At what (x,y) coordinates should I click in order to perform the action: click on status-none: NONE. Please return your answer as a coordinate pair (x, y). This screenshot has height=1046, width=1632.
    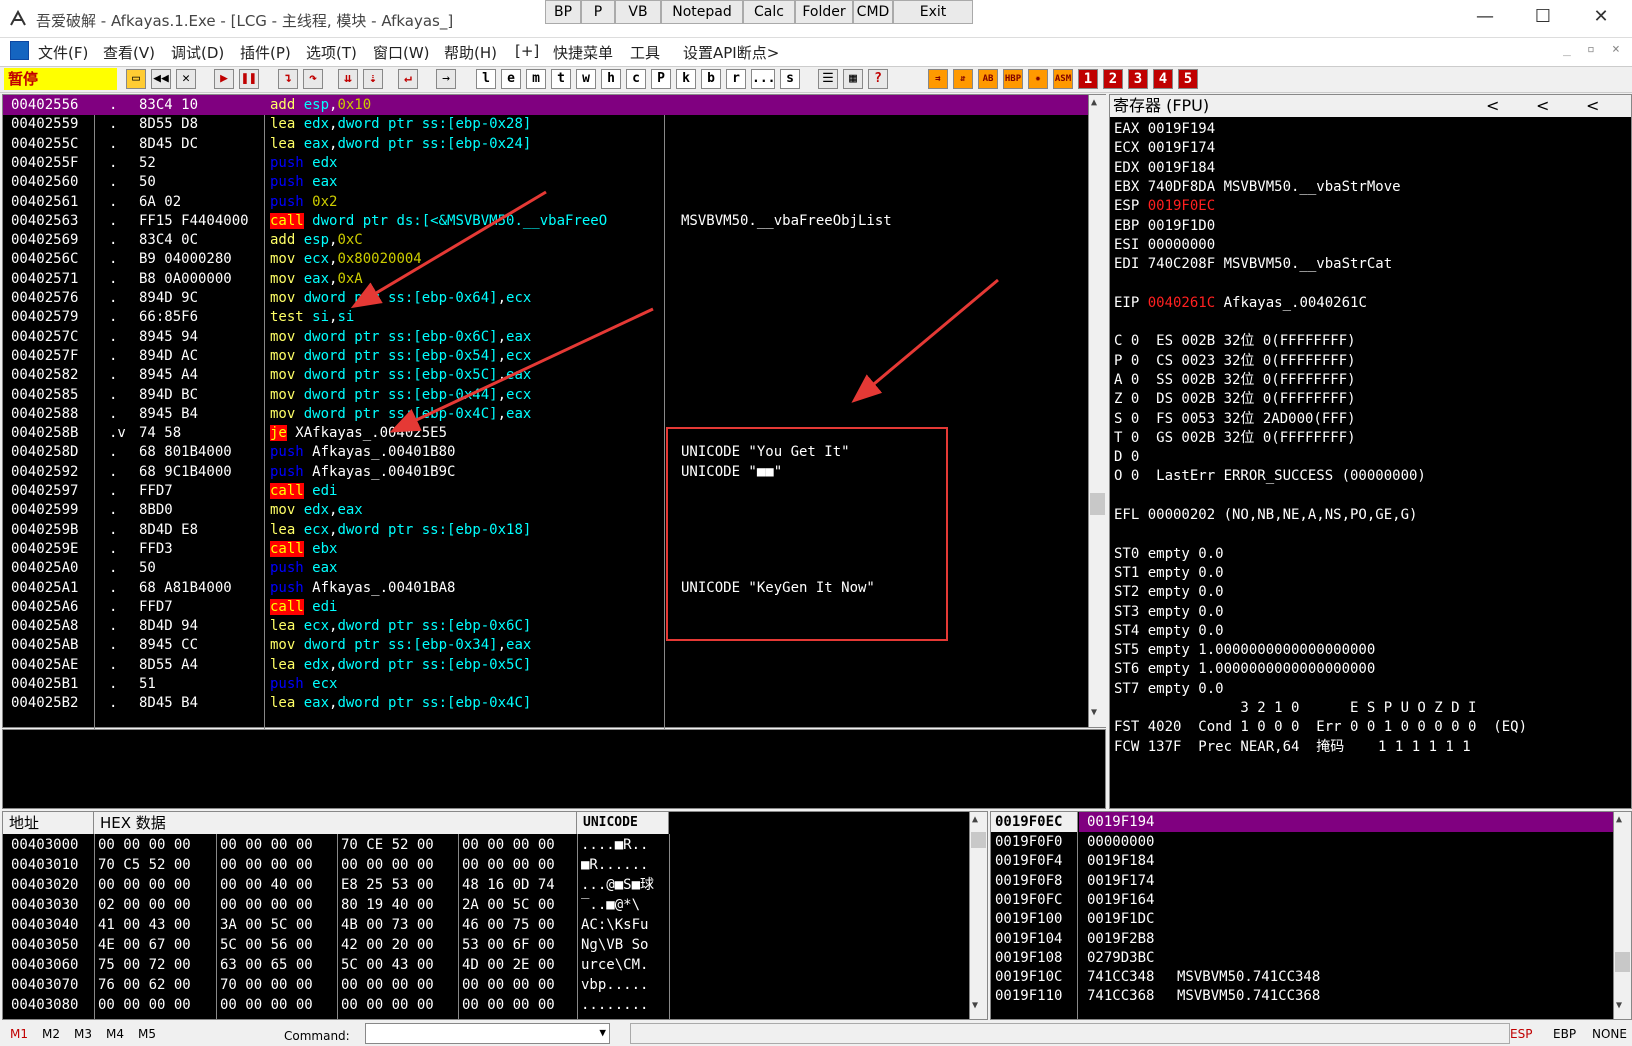
    Looking at the image, I should click on (1609, 1034).